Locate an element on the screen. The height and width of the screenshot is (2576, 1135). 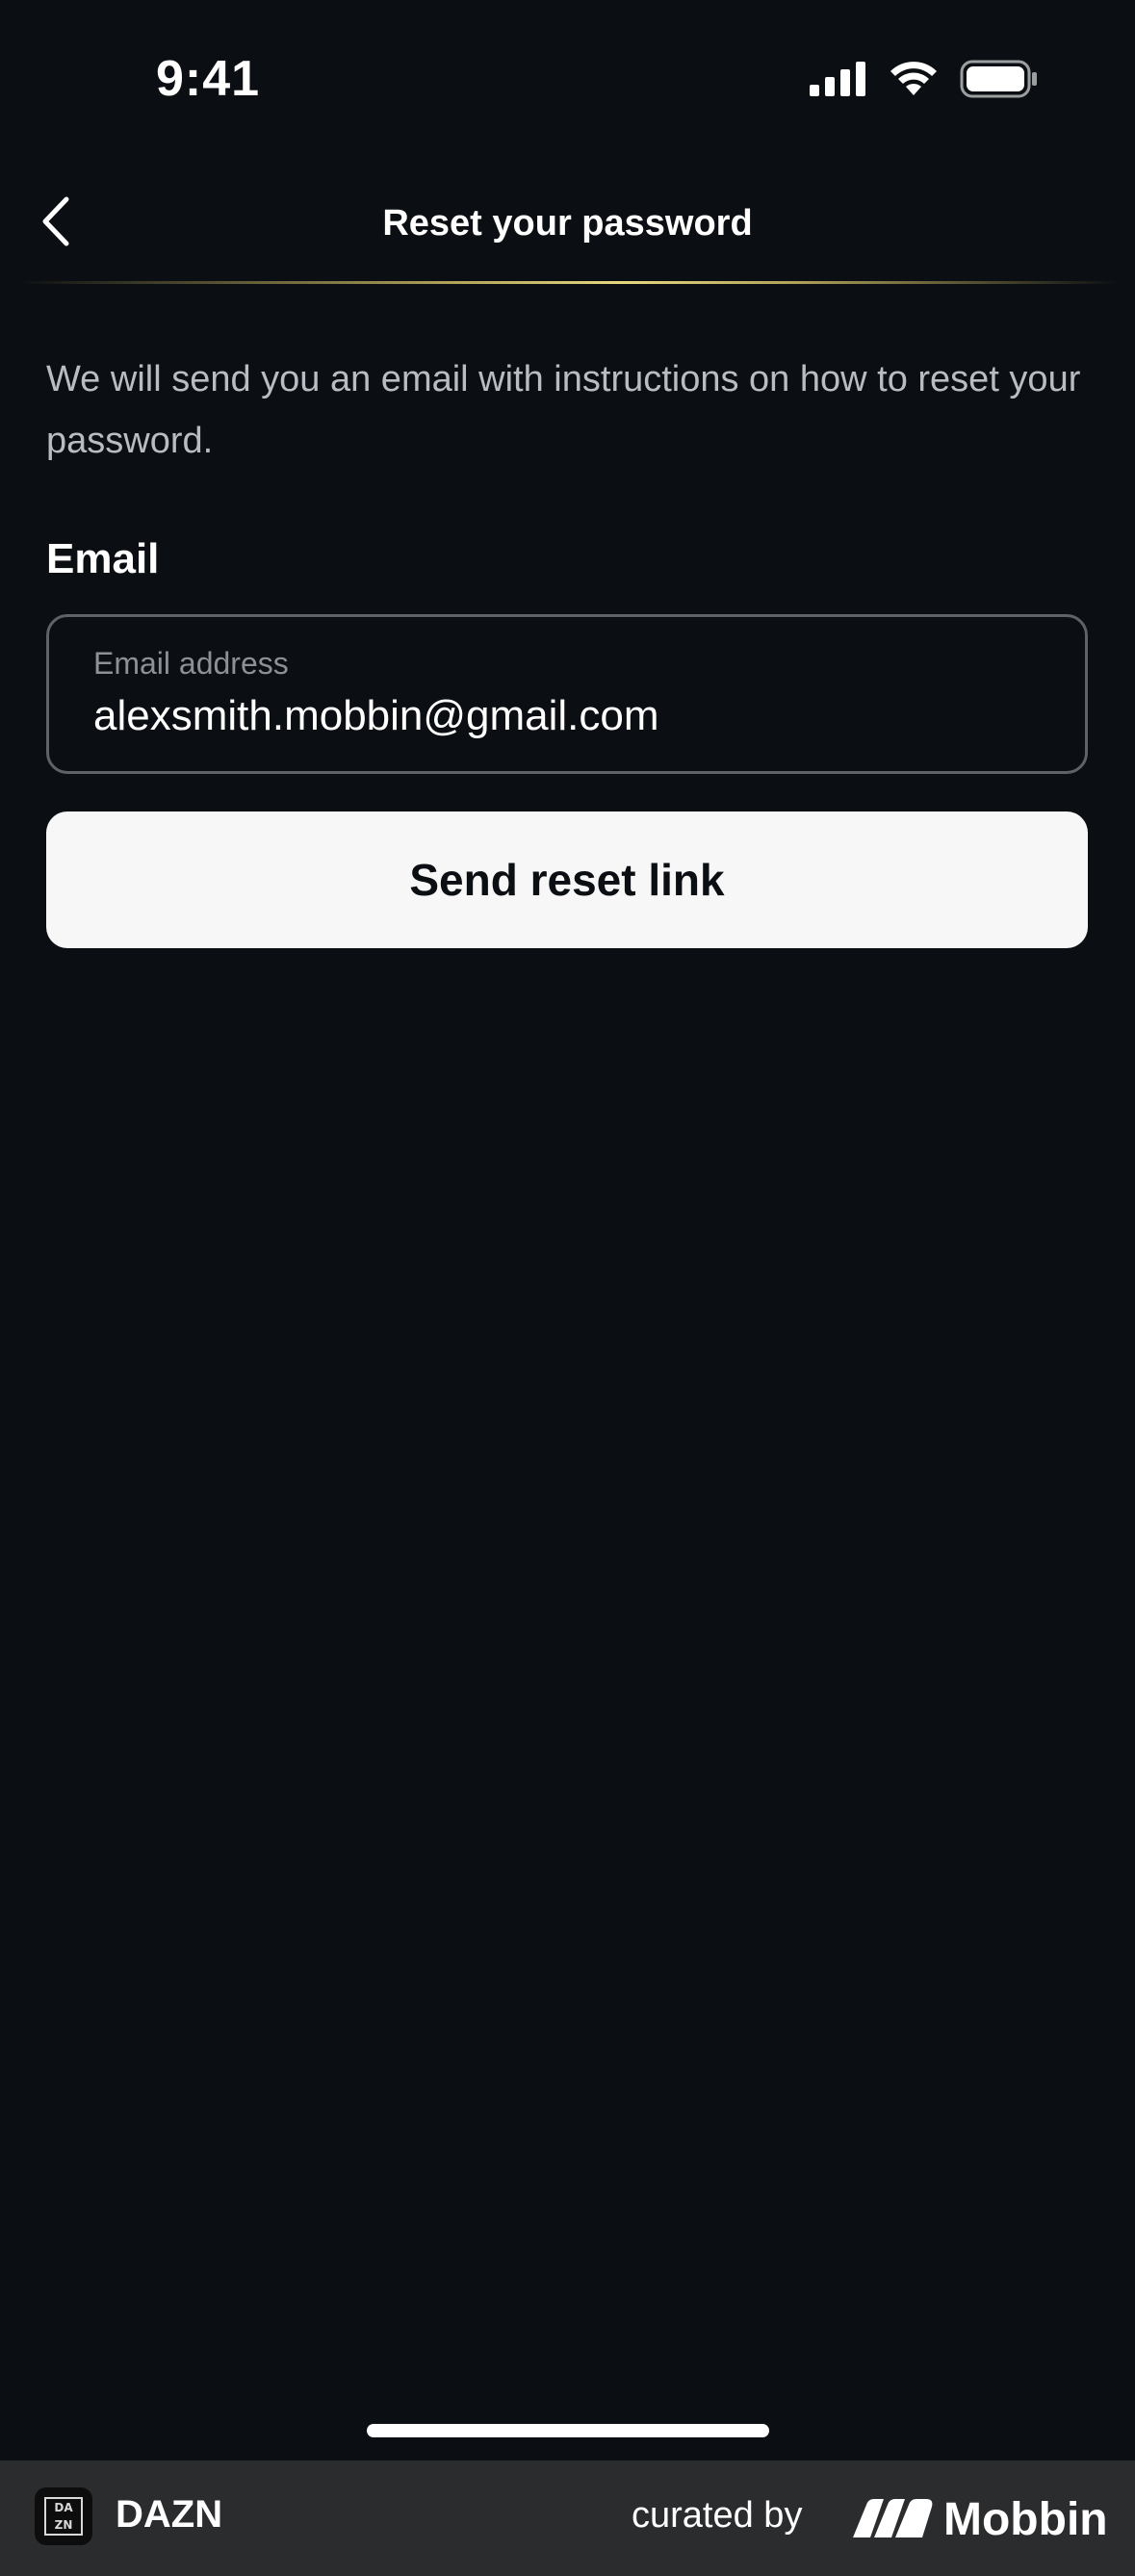
mobbin-logo: Mobbin is located at coordinates (980, 2520).